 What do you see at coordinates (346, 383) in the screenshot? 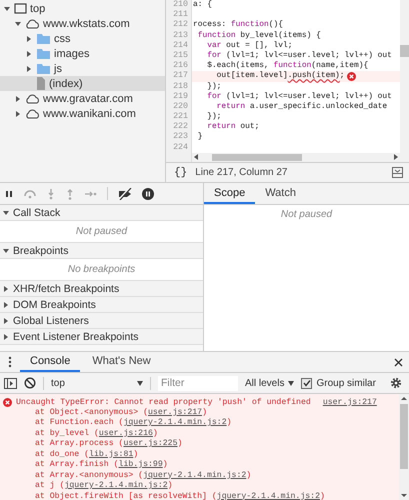
I see `checkbox-label: Group similar` at bounding box center [346, 383].